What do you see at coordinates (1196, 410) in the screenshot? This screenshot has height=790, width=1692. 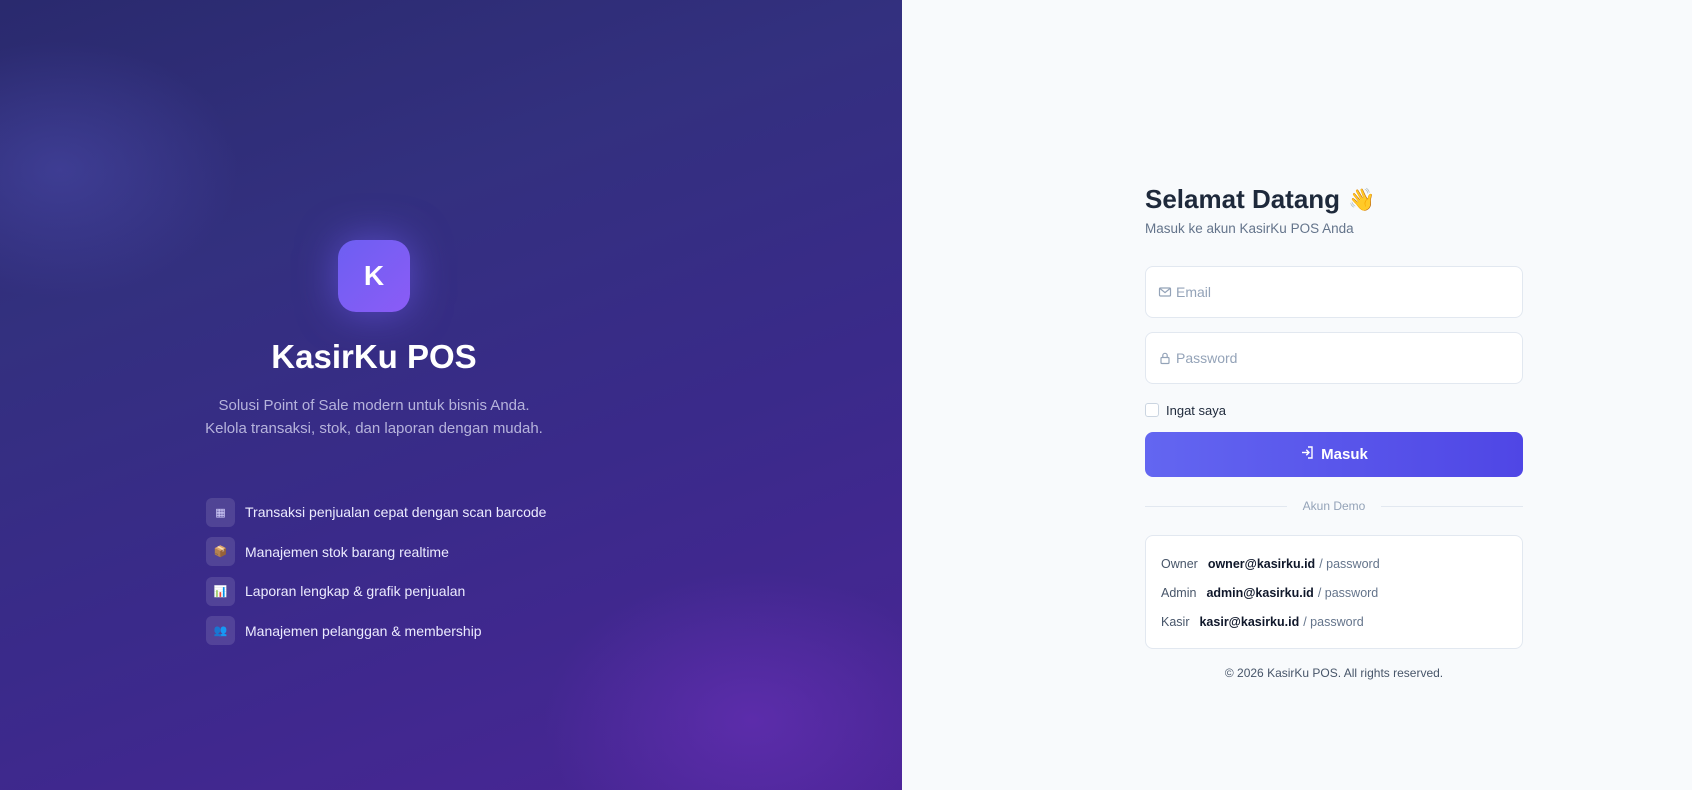 I see `remember-label: Ingat saya` at bounding box center [1196, 410].